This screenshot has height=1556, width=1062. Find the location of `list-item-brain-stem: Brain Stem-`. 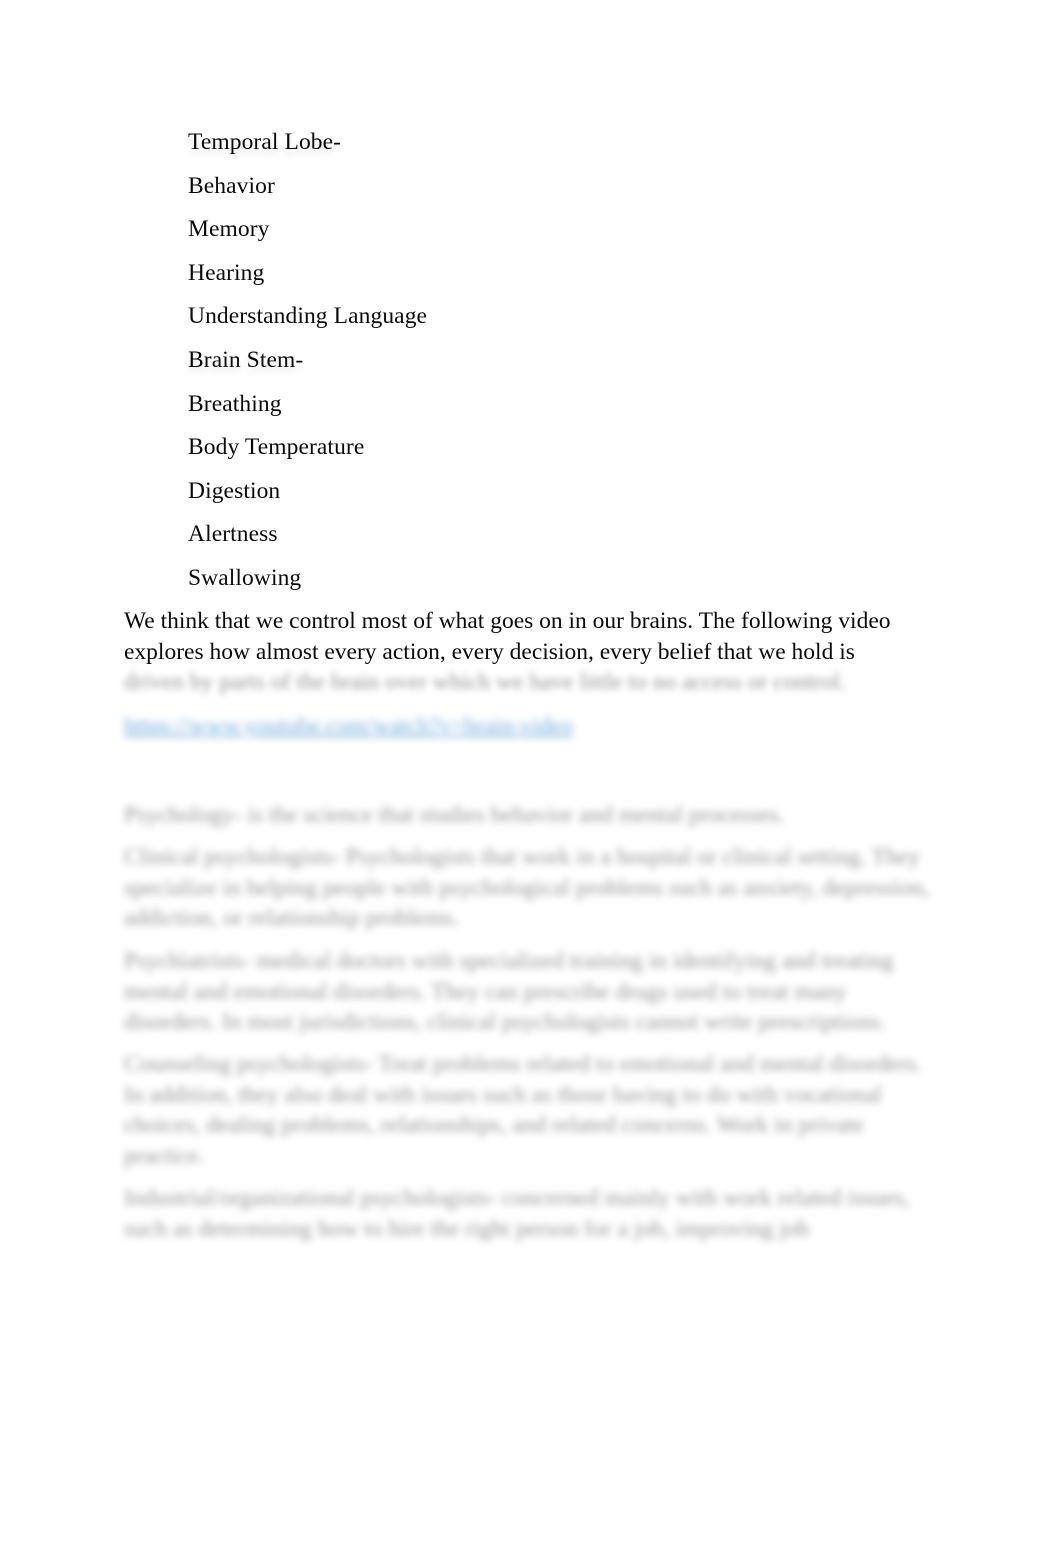

list-item-brain-stem: Brain Stem- is located at coordinates (246, 359).